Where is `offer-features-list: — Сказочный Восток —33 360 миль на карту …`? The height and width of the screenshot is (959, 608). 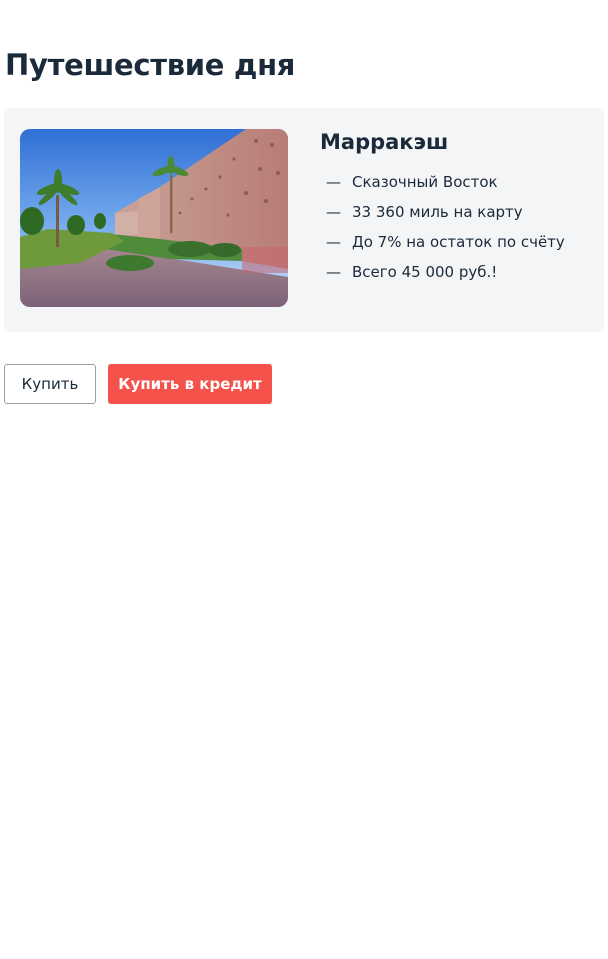 offer-features-list: — Сказочный Восток —33 360 миль на карту … is located at coordinates (445, 230).